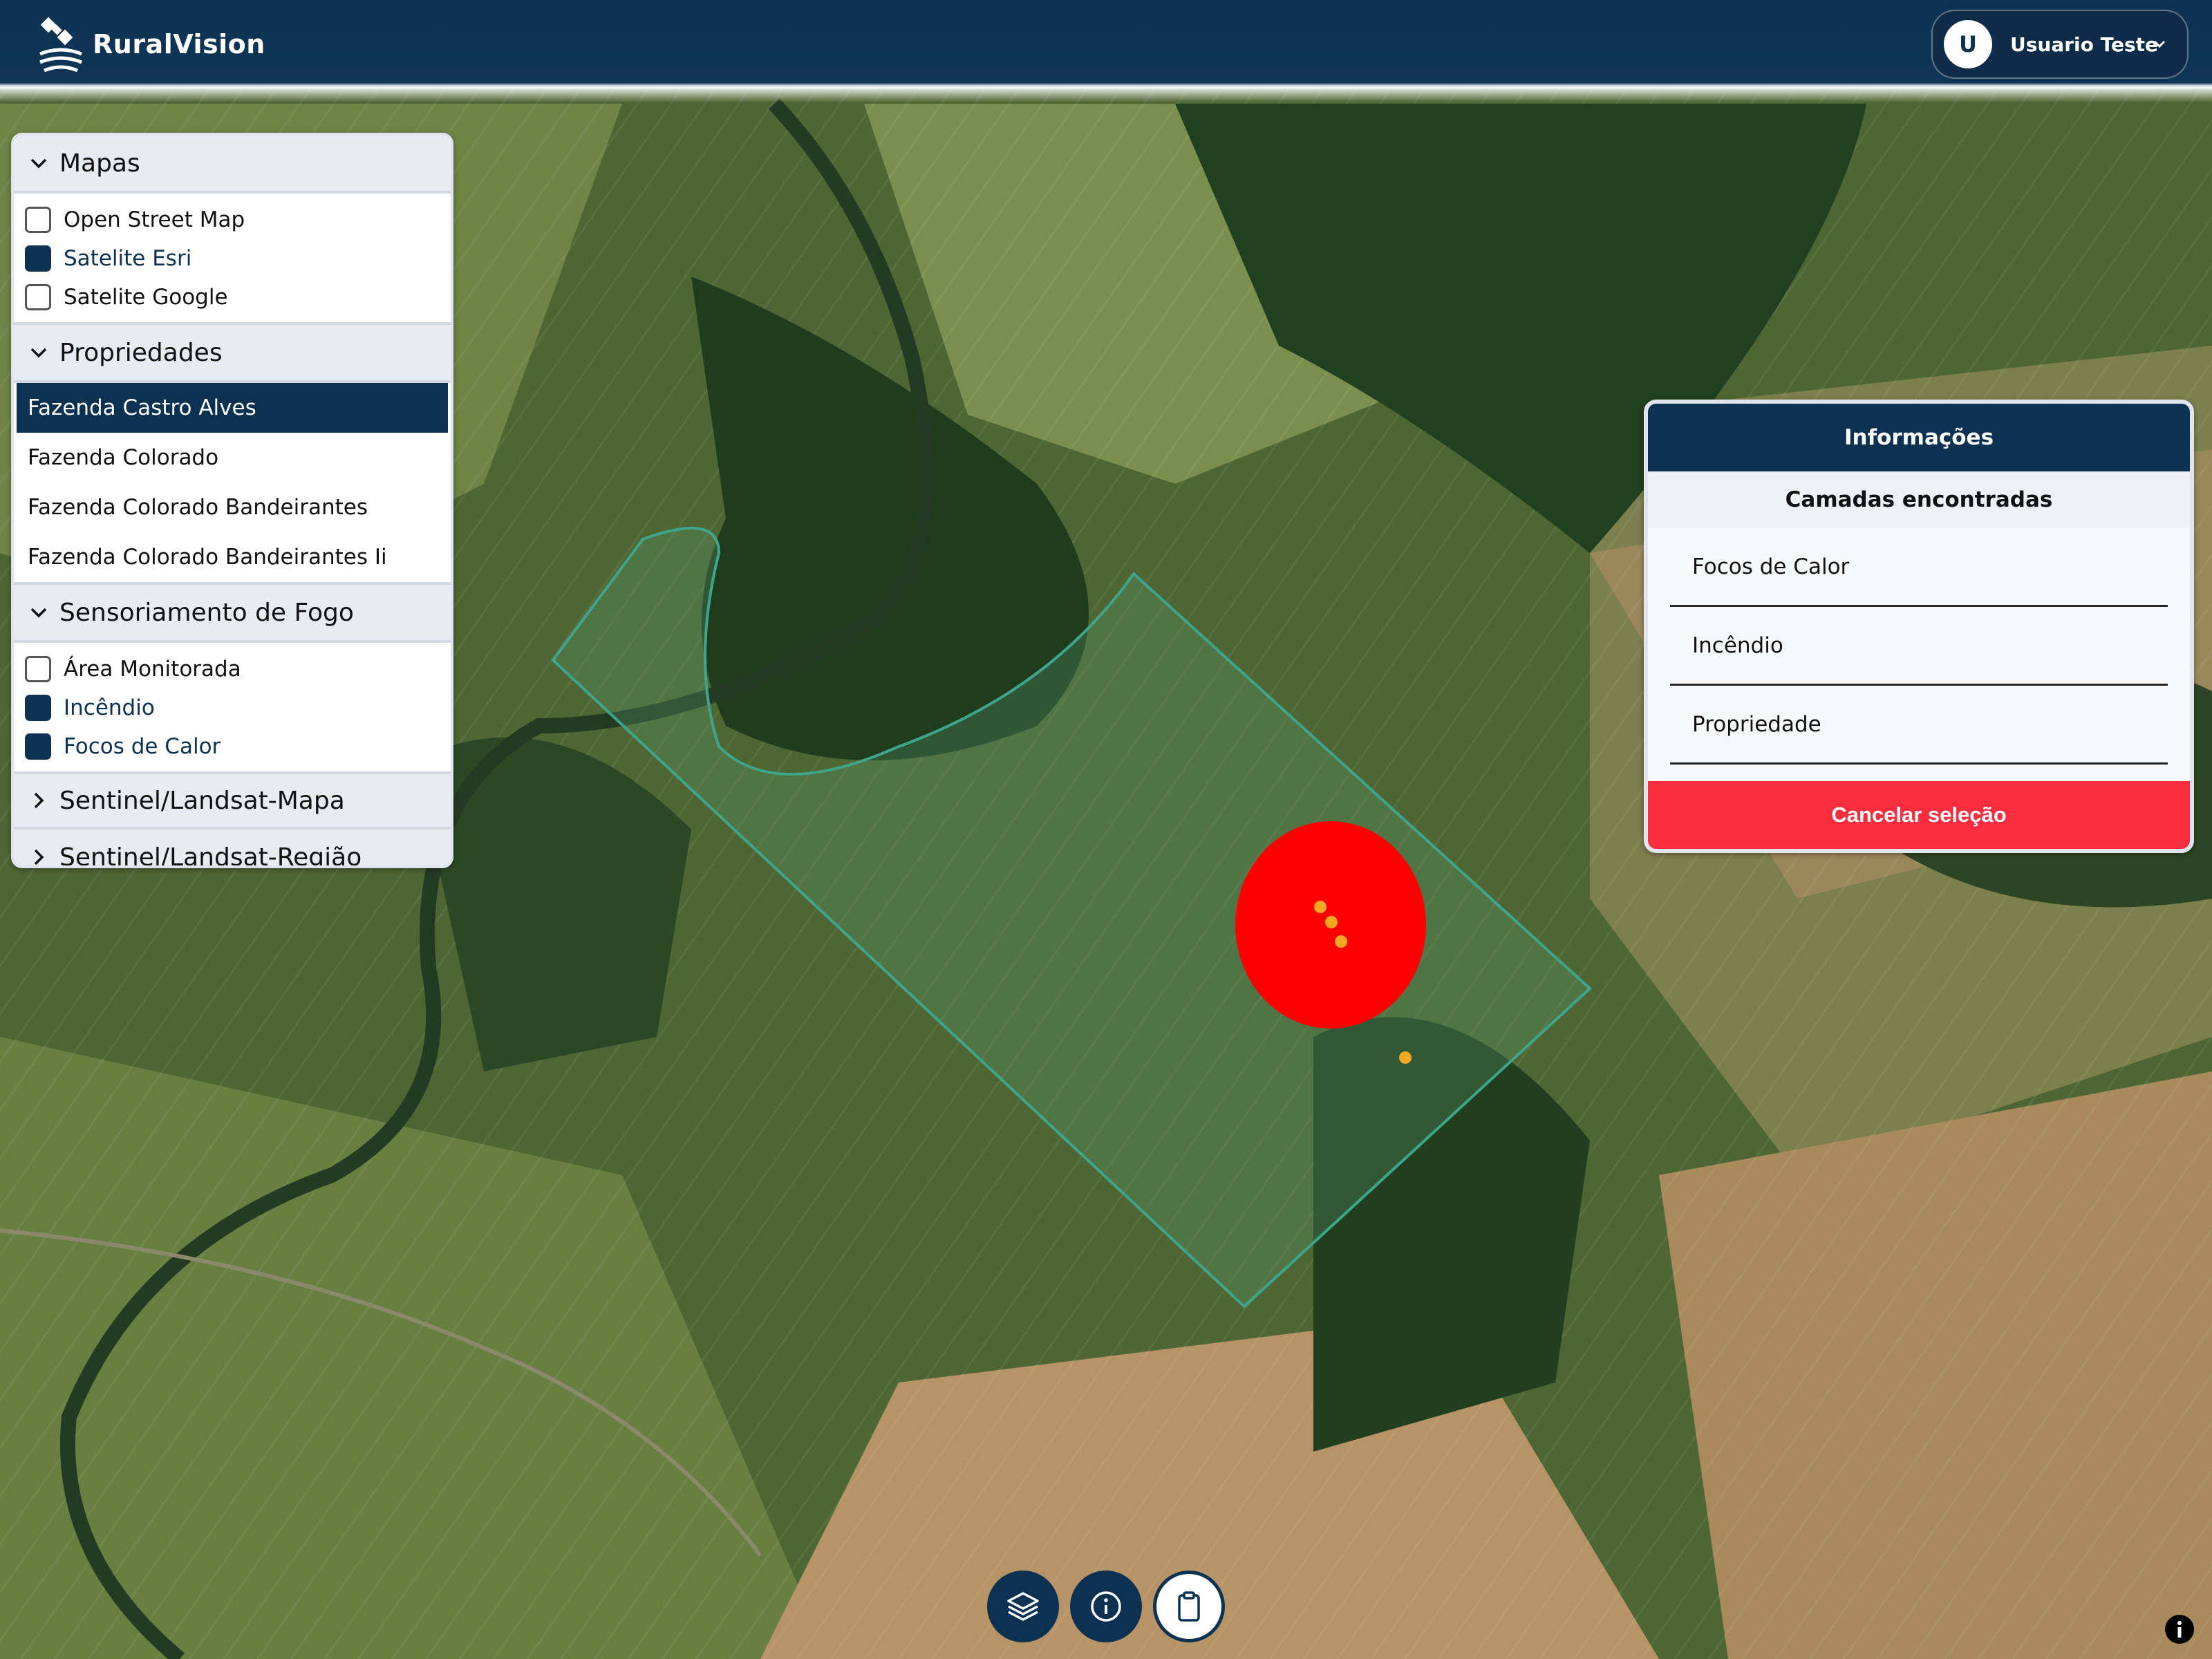 This screenshot has width=2212, height=1659. I want to click on info-circle-icon, so click(2179, 1629).